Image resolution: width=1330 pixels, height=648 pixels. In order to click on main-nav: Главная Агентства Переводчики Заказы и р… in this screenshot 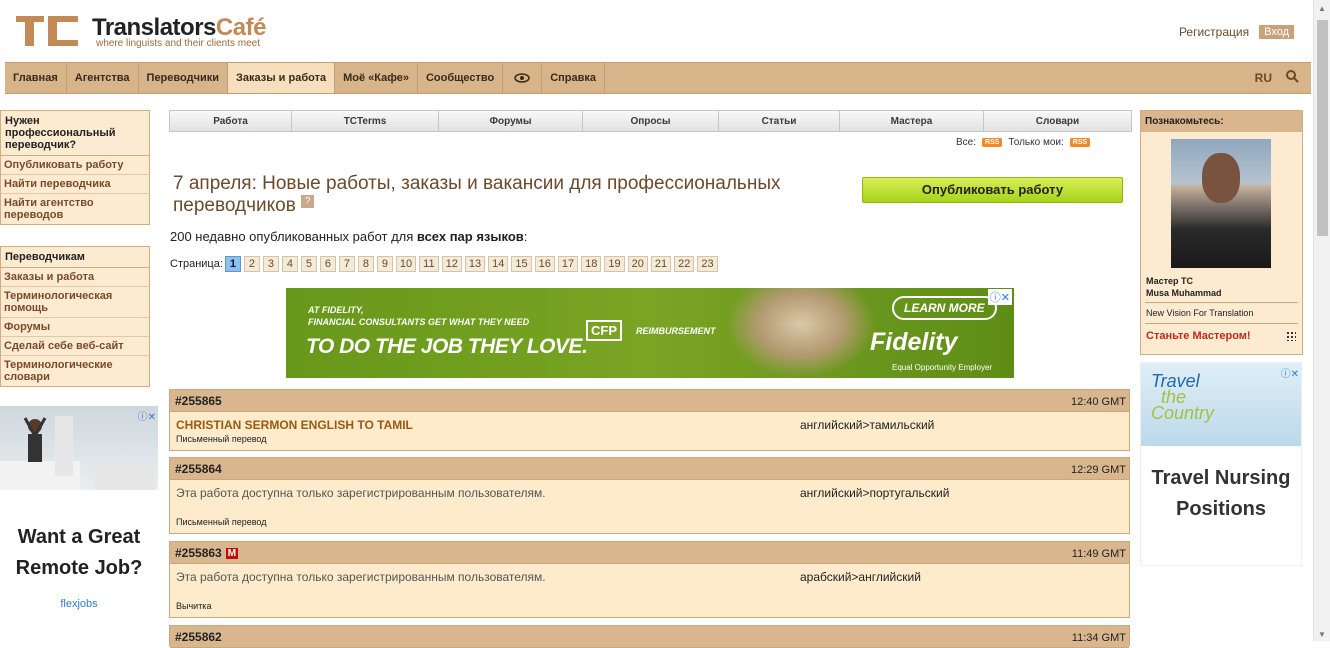, I will do `click(658, 78)`.